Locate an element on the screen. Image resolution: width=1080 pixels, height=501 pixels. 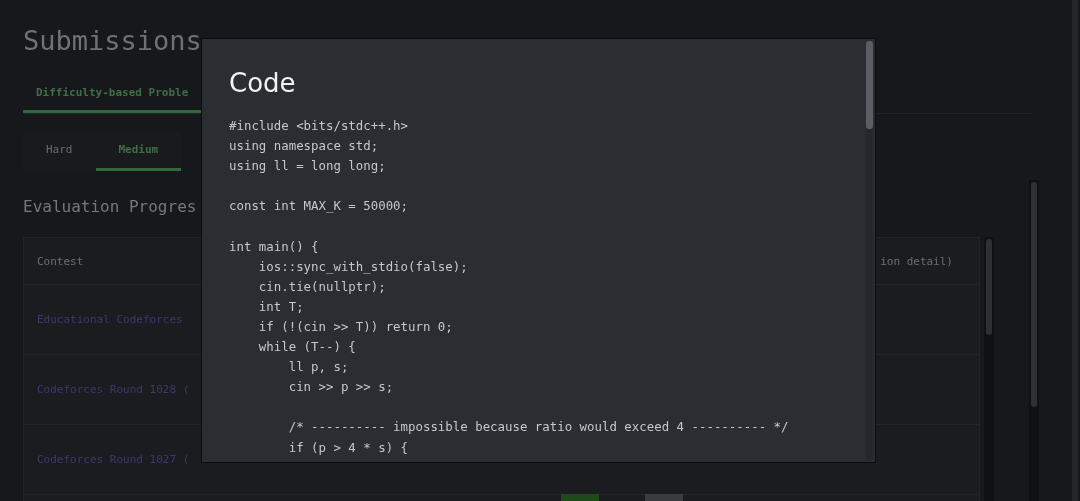
code-line: using namespace std; is located at coordinates (304, 146).